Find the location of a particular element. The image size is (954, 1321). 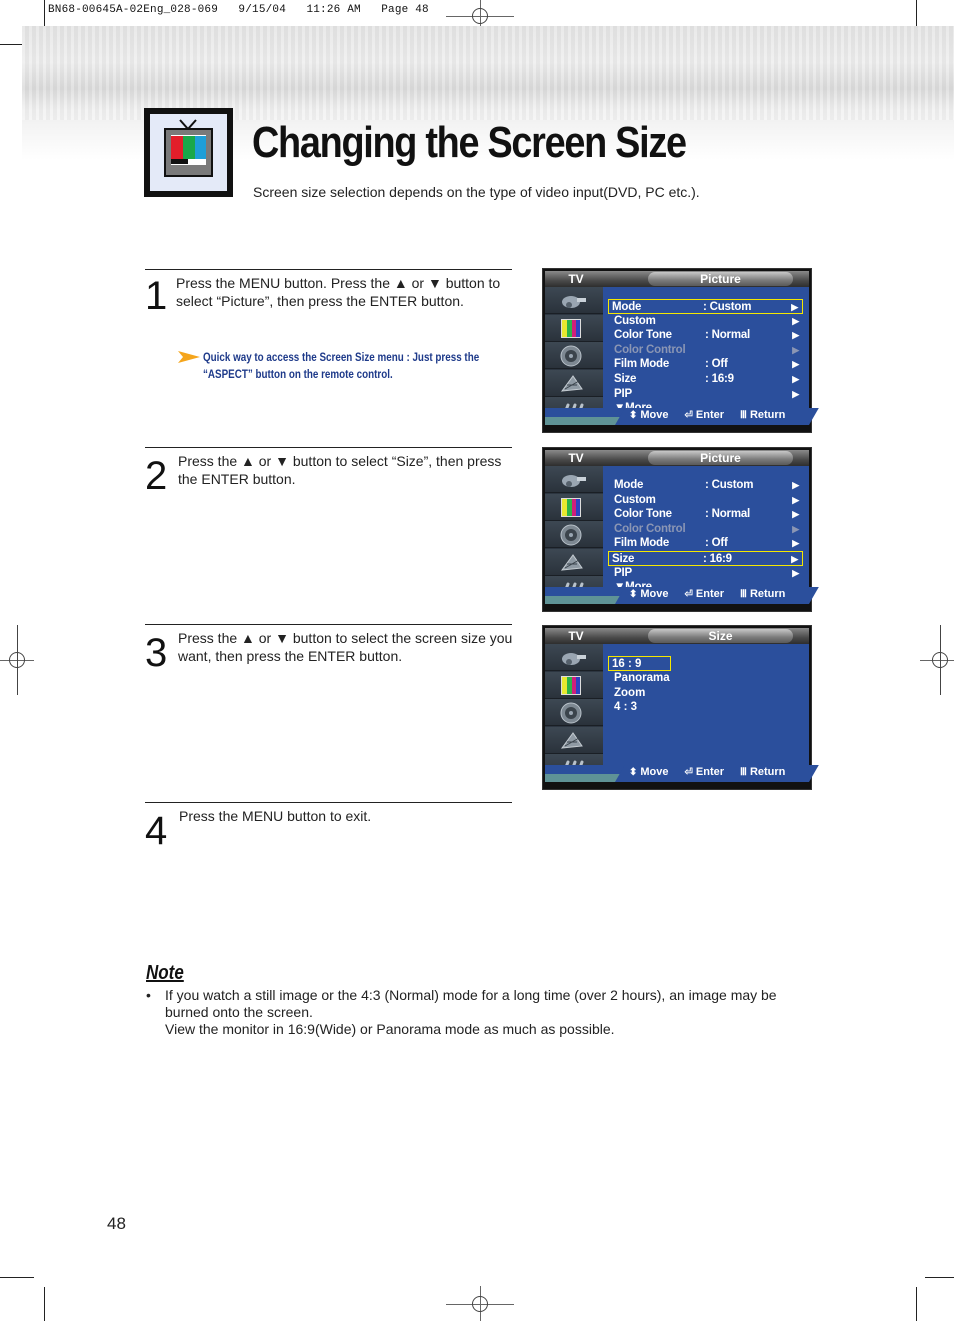

input-plug-icon is located at coordinates (574, 659).